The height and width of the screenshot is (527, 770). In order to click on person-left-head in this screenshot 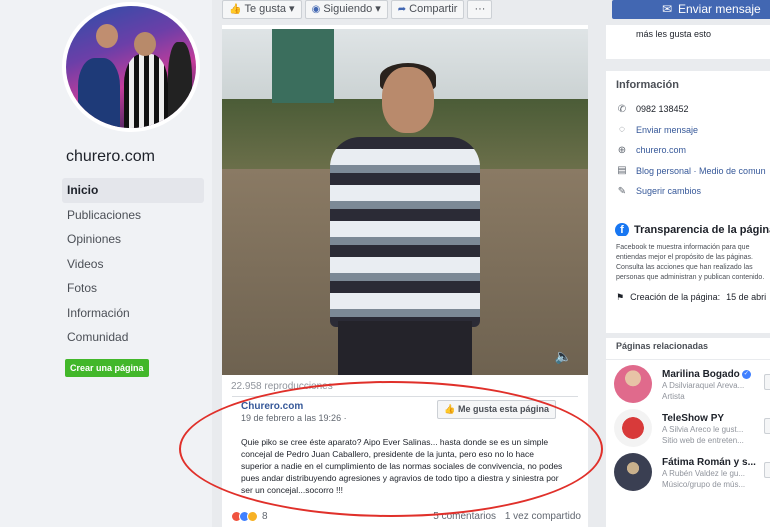, I will do `click(107, 36)`.